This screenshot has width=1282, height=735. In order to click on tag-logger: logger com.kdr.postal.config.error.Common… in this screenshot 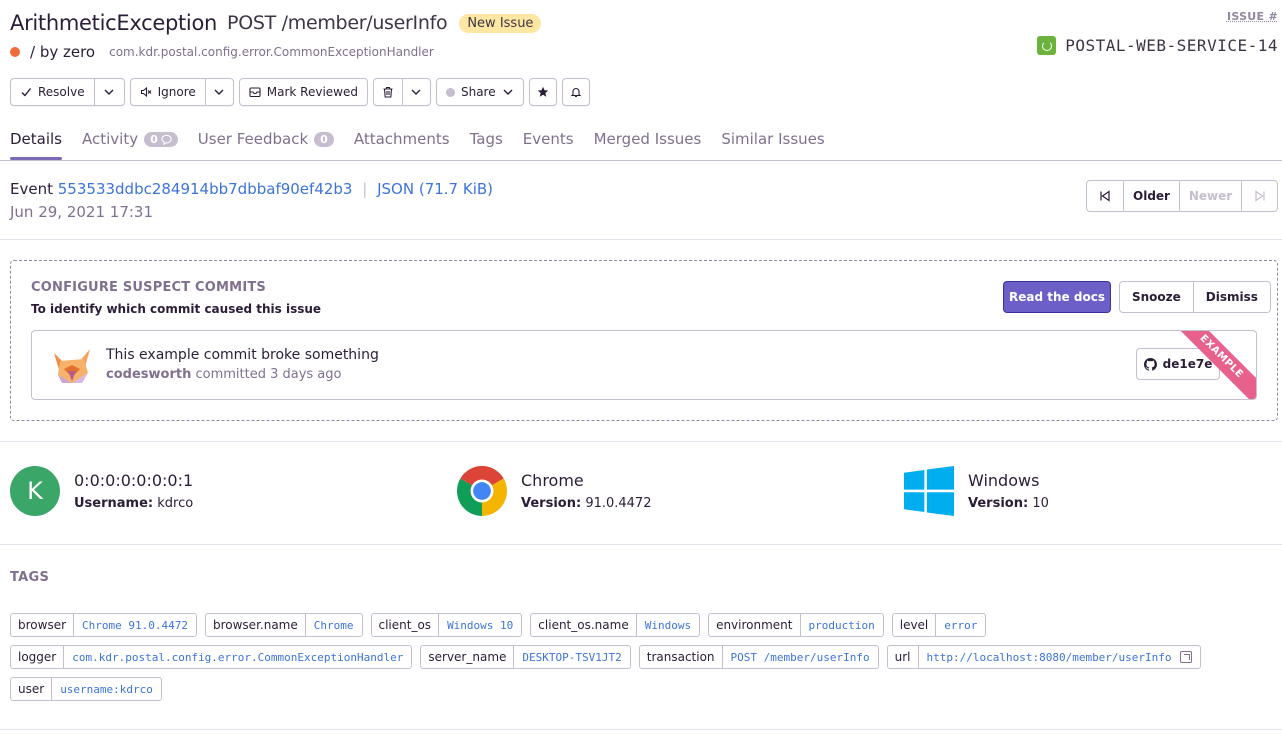, I will do `click(211, 657)`.